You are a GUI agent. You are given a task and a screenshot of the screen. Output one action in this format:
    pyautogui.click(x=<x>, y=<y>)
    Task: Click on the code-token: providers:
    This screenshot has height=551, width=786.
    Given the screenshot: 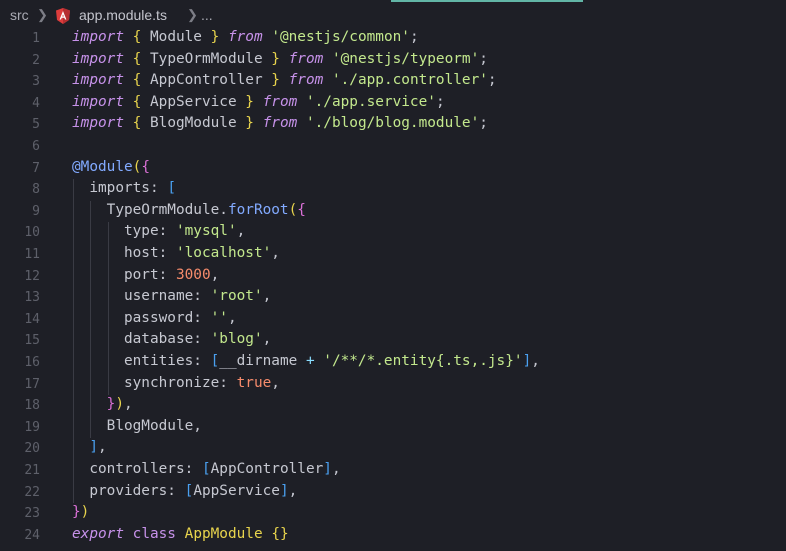 What is the action you would take?
    pyautogui.click(x=128, y=490)
    